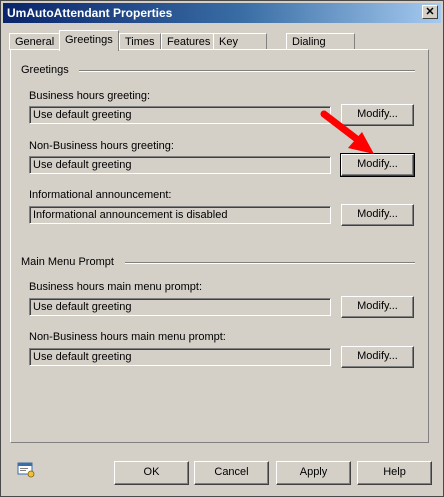 The width and height of the screenshot is (444, 497). Describe the element at coordinates (90, 13) in the screenshot. I see `window-title: UmAutoAttendant Properties` at that location.